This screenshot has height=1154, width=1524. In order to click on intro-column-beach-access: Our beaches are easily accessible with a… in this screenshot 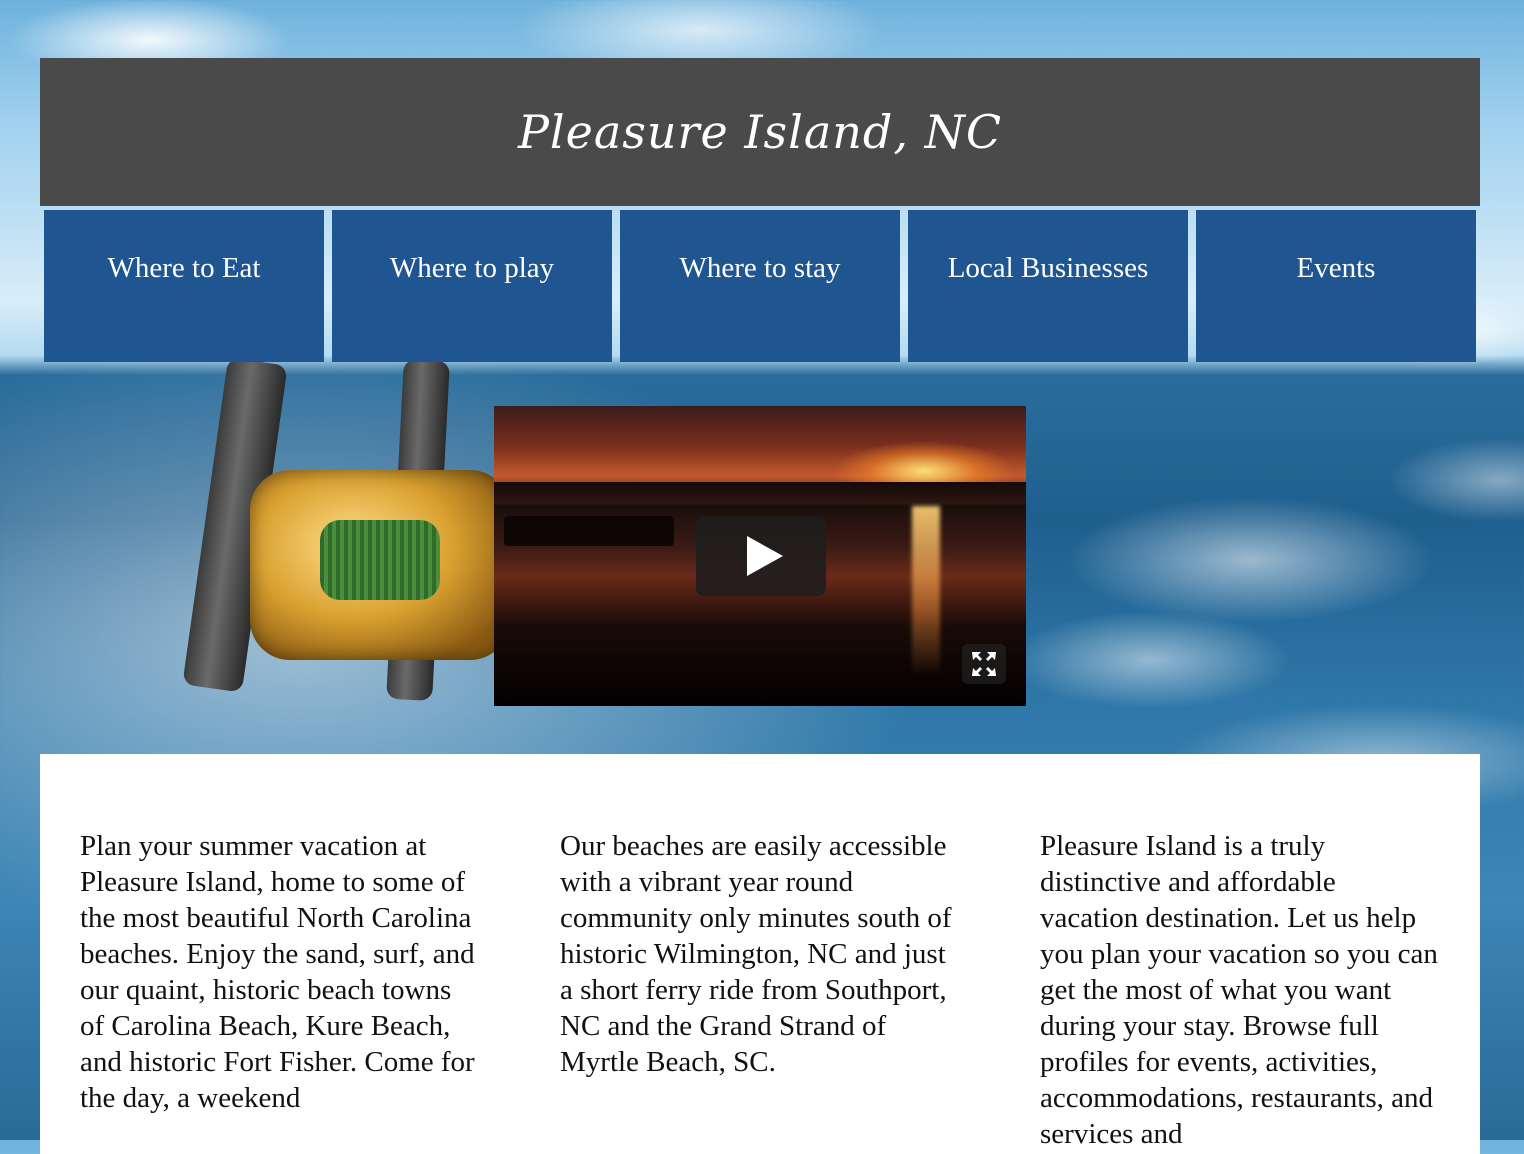, I will do `click(756, 954)`.